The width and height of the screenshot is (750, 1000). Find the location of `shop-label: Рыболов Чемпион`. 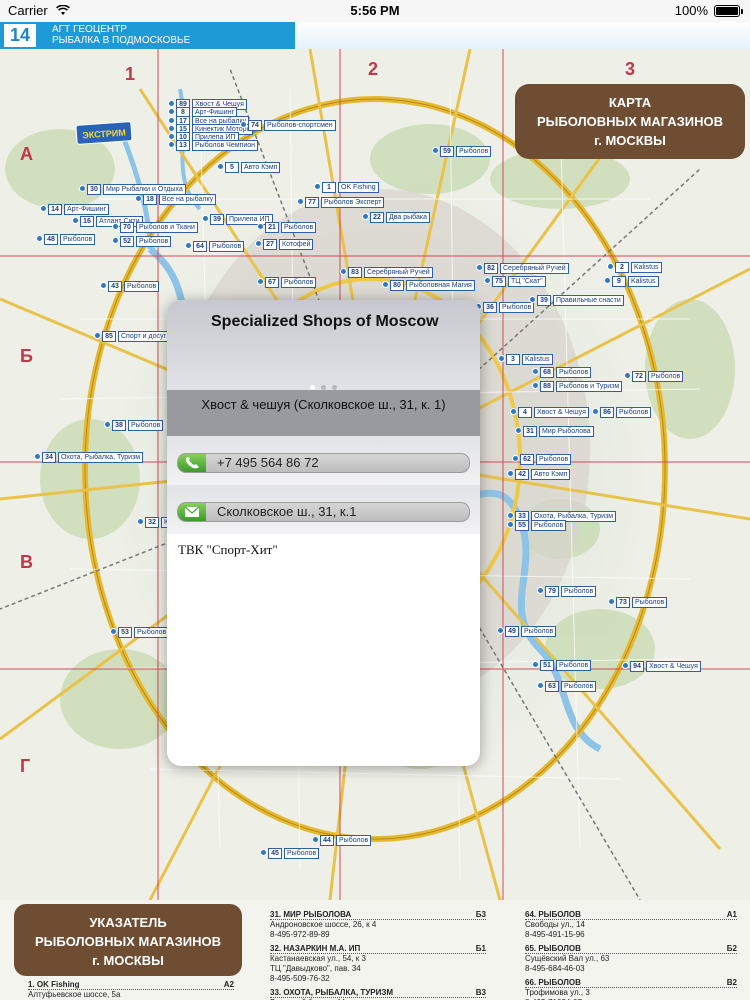

shop-label: Рыболов Чемпион is located at coordinates (225, 145).